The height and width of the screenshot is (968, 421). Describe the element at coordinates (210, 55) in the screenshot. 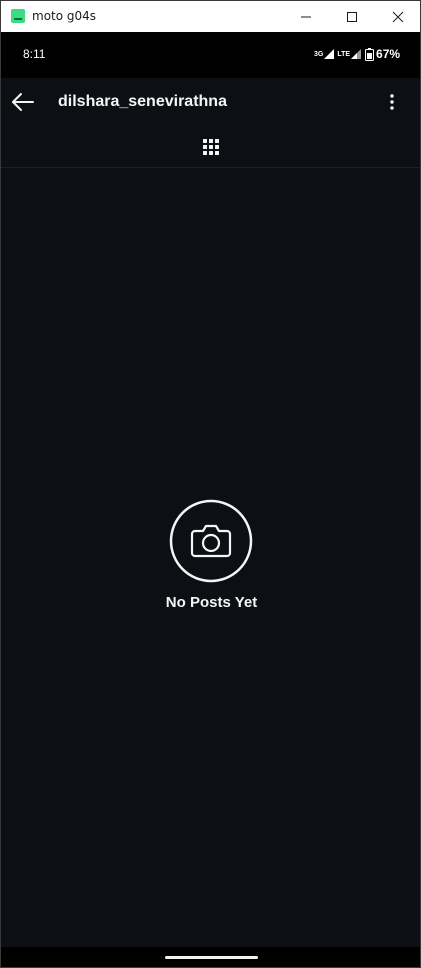

I see `status-bar: 8:11 3G LTE 67%` at that location.